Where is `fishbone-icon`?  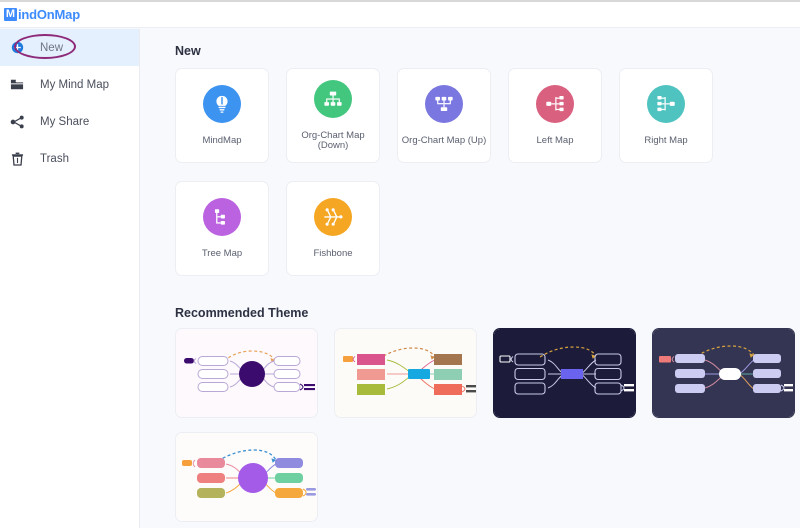 fishbone-icon is located at coordinates (333, 216).